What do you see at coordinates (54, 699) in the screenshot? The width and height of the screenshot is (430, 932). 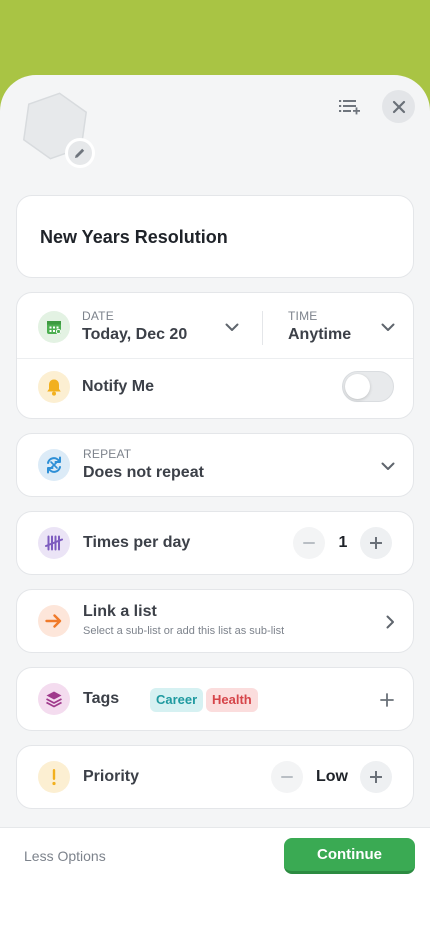 I see `layers-icon` at bounding box center [54, 699].